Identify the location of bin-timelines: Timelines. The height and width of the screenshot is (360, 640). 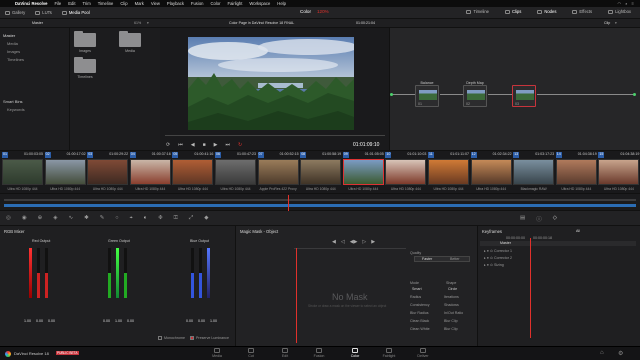
(34, 59).